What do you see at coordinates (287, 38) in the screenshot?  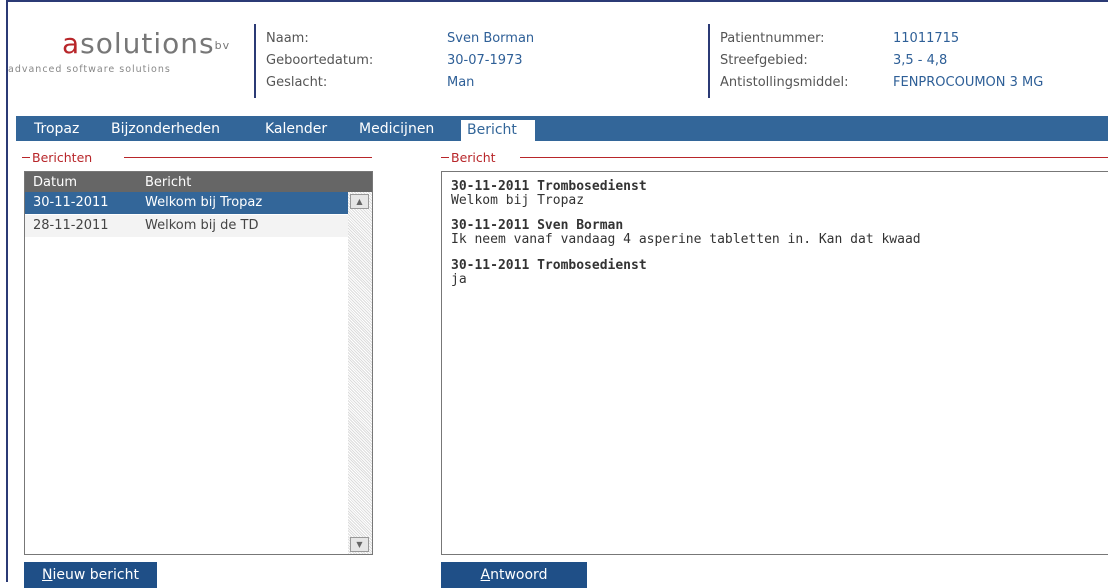 I see `naam-label: Naam:` at bounding box center [287, 38].